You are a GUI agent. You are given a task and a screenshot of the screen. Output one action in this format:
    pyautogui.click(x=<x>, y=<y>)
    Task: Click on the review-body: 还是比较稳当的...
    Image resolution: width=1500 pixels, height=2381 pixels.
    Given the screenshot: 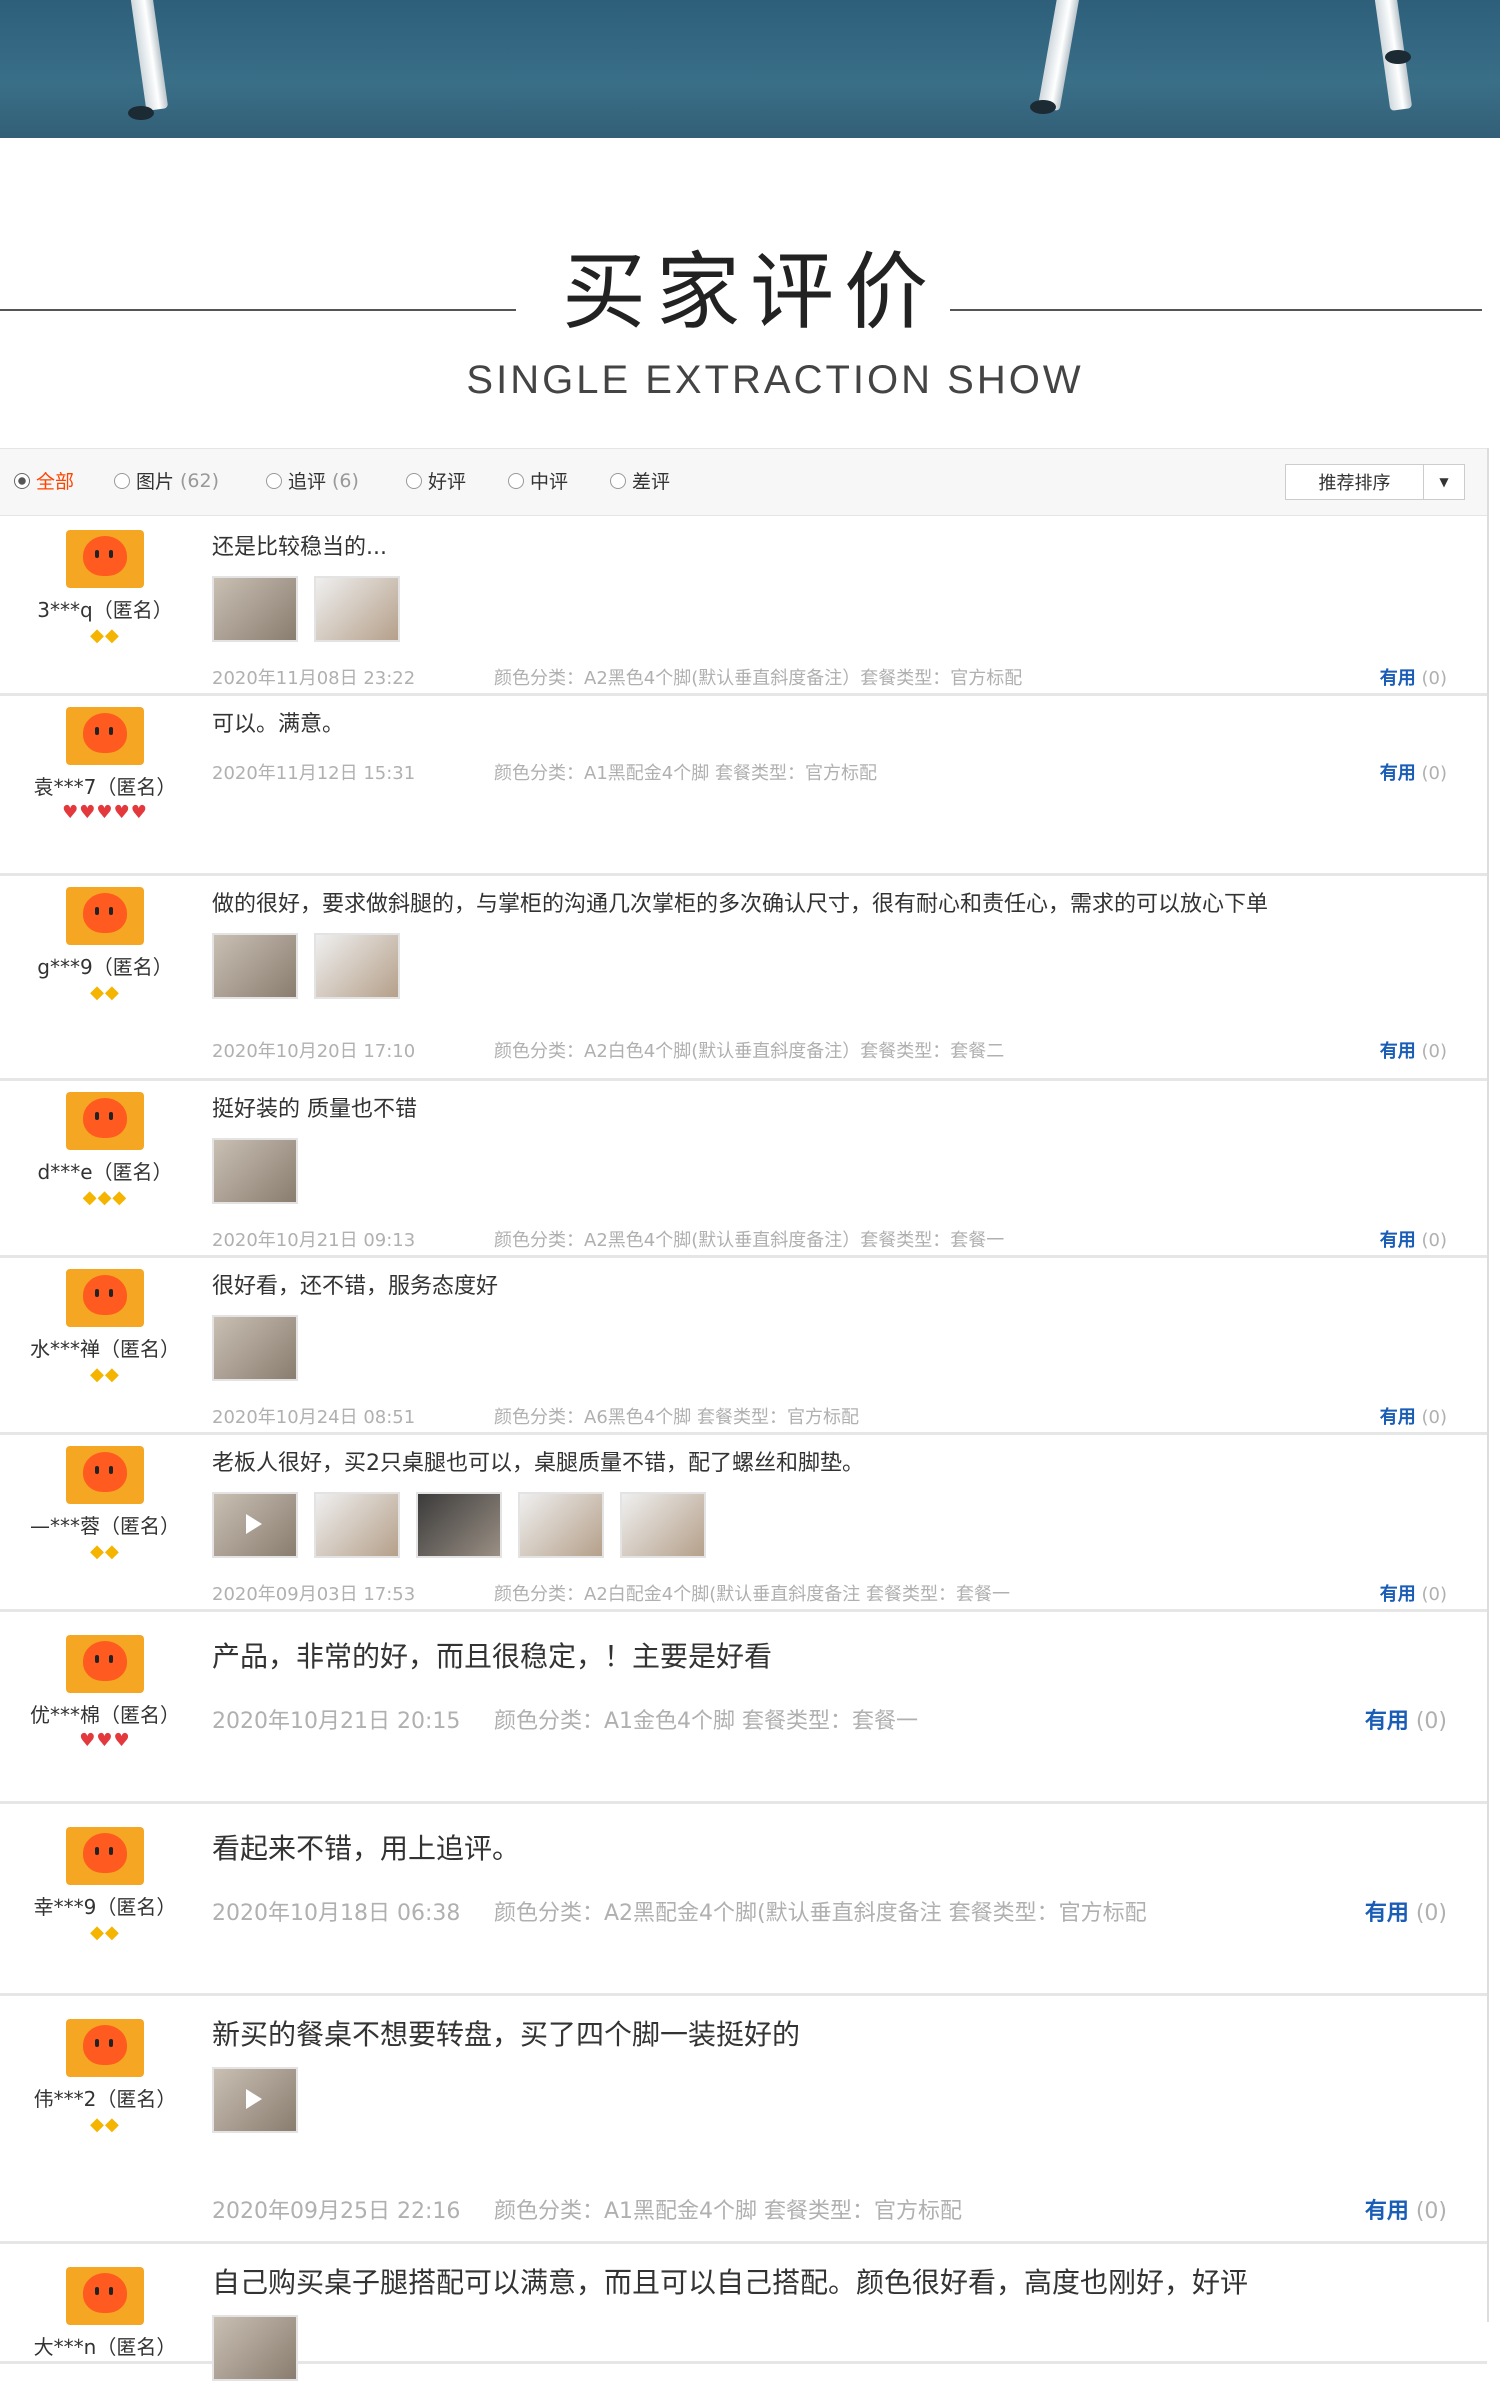 What is the action you would take?
    pyautogui.click(x=834, y=588)
    